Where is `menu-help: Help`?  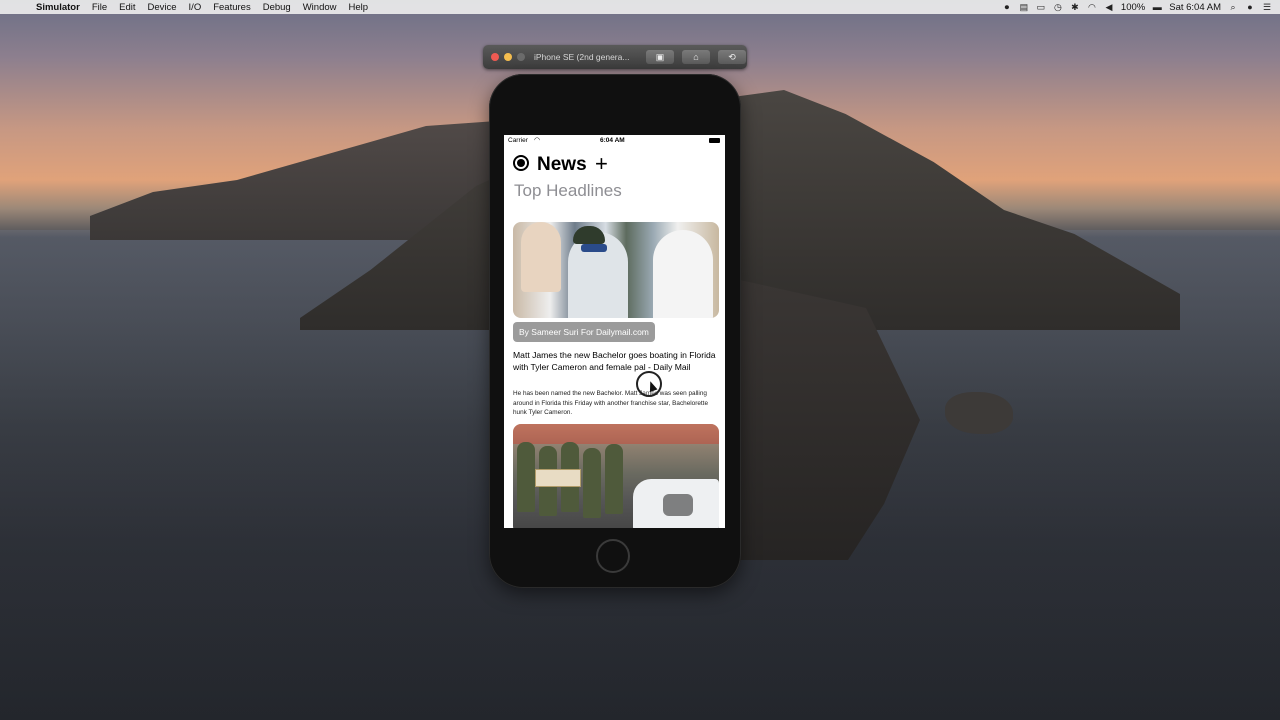 menu-help: Help is located at coordinates (359, 7).